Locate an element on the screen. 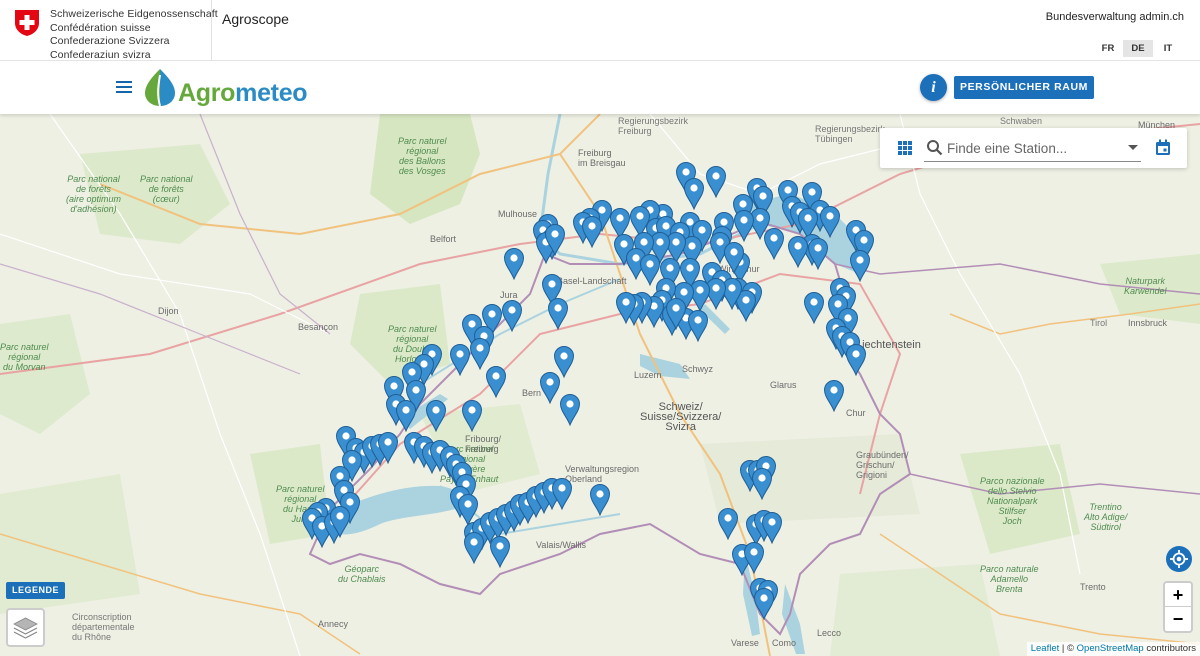 Image resolution: width=1200 pixels, height=656 pixels. label-annecy: Annecy is located at coordinates (333, 624).